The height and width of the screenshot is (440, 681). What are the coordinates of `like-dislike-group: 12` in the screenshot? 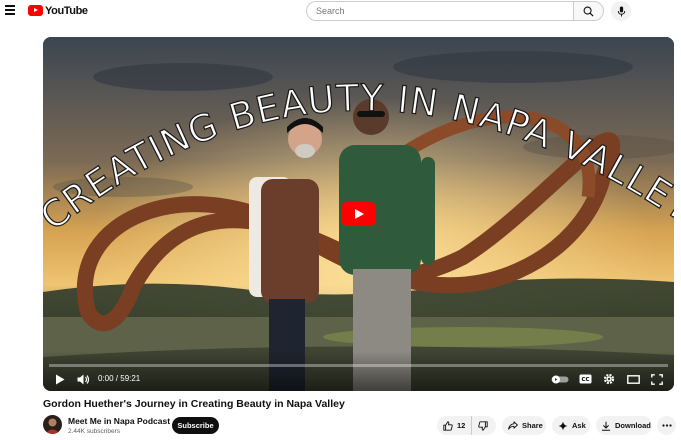 It's located at (466, 425).